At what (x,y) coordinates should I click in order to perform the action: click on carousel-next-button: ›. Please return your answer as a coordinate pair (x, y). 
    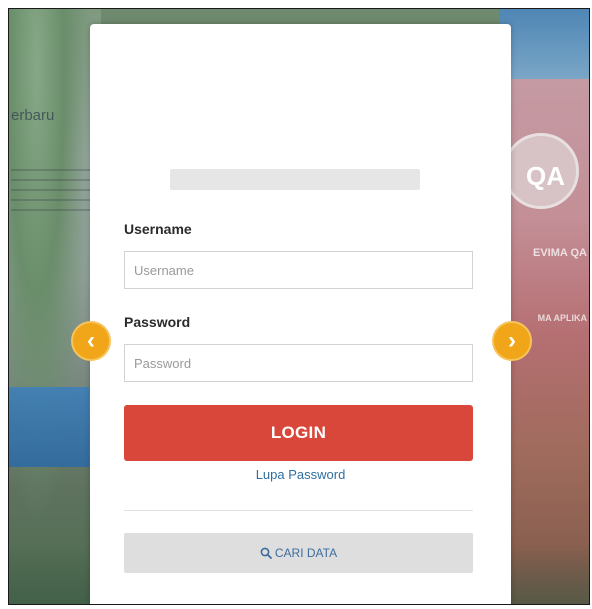
    Looking at the image, I should click on (512, 341).